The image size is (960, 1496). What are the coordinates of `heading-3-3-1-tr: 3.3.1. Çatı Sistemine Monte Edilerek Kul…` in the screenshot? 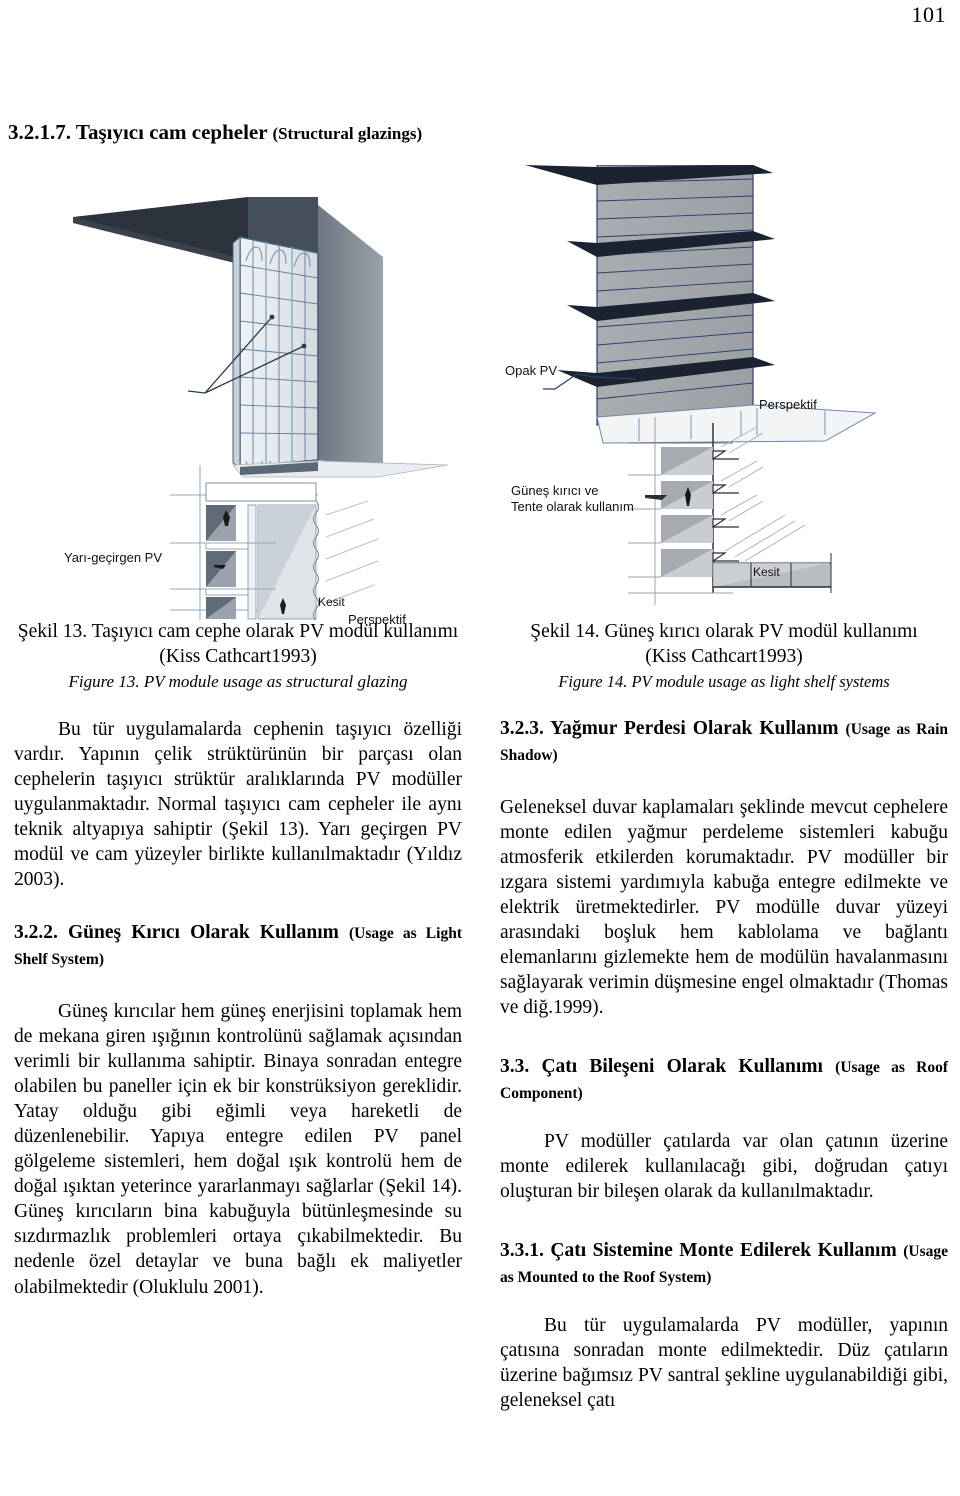 It's located at (698, 1251).